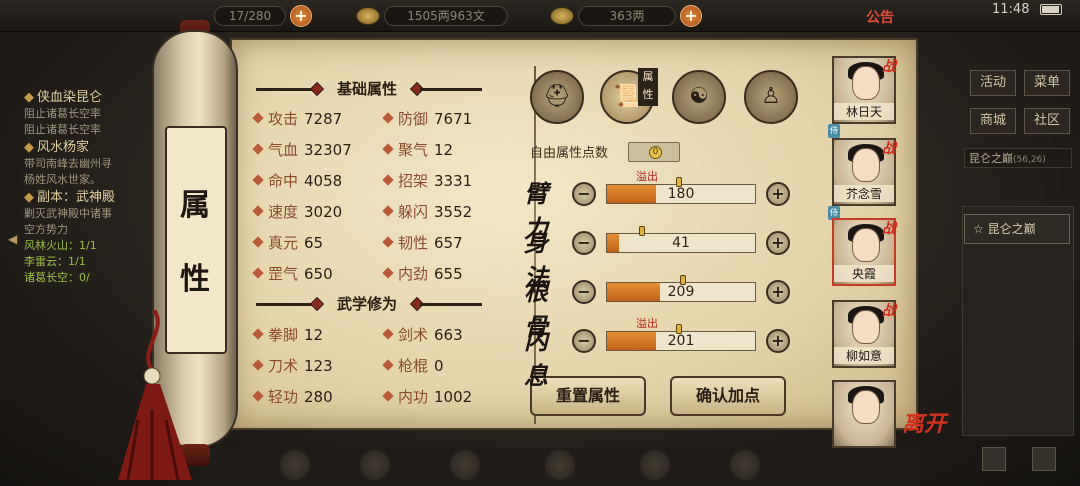 The height and width of the screenshot is (486, 1080). Describe the element at coordinates (1047, 83) in the screenshot. I see `menu-button: 菜单` at that location.